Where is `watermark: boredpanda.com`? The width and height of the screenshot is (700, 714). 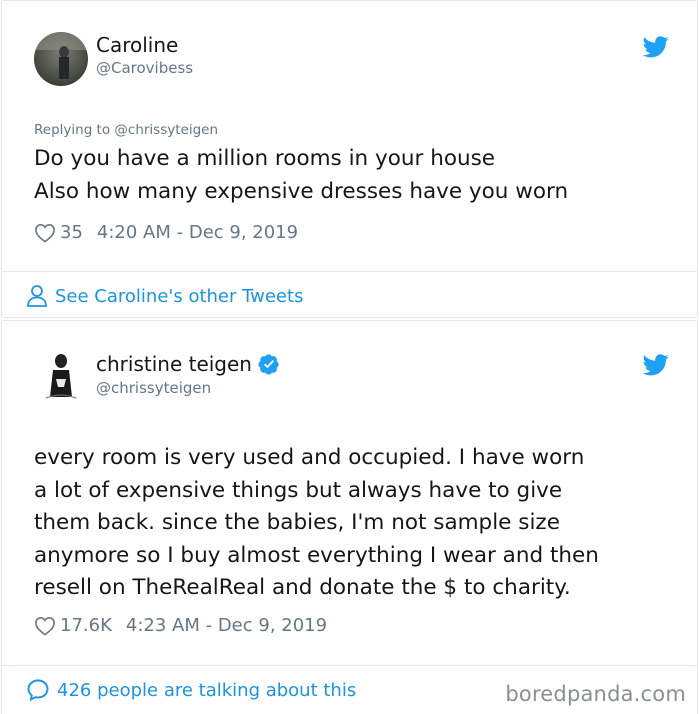 watermark: boredpanda.com is located at coordinates (595, 694).